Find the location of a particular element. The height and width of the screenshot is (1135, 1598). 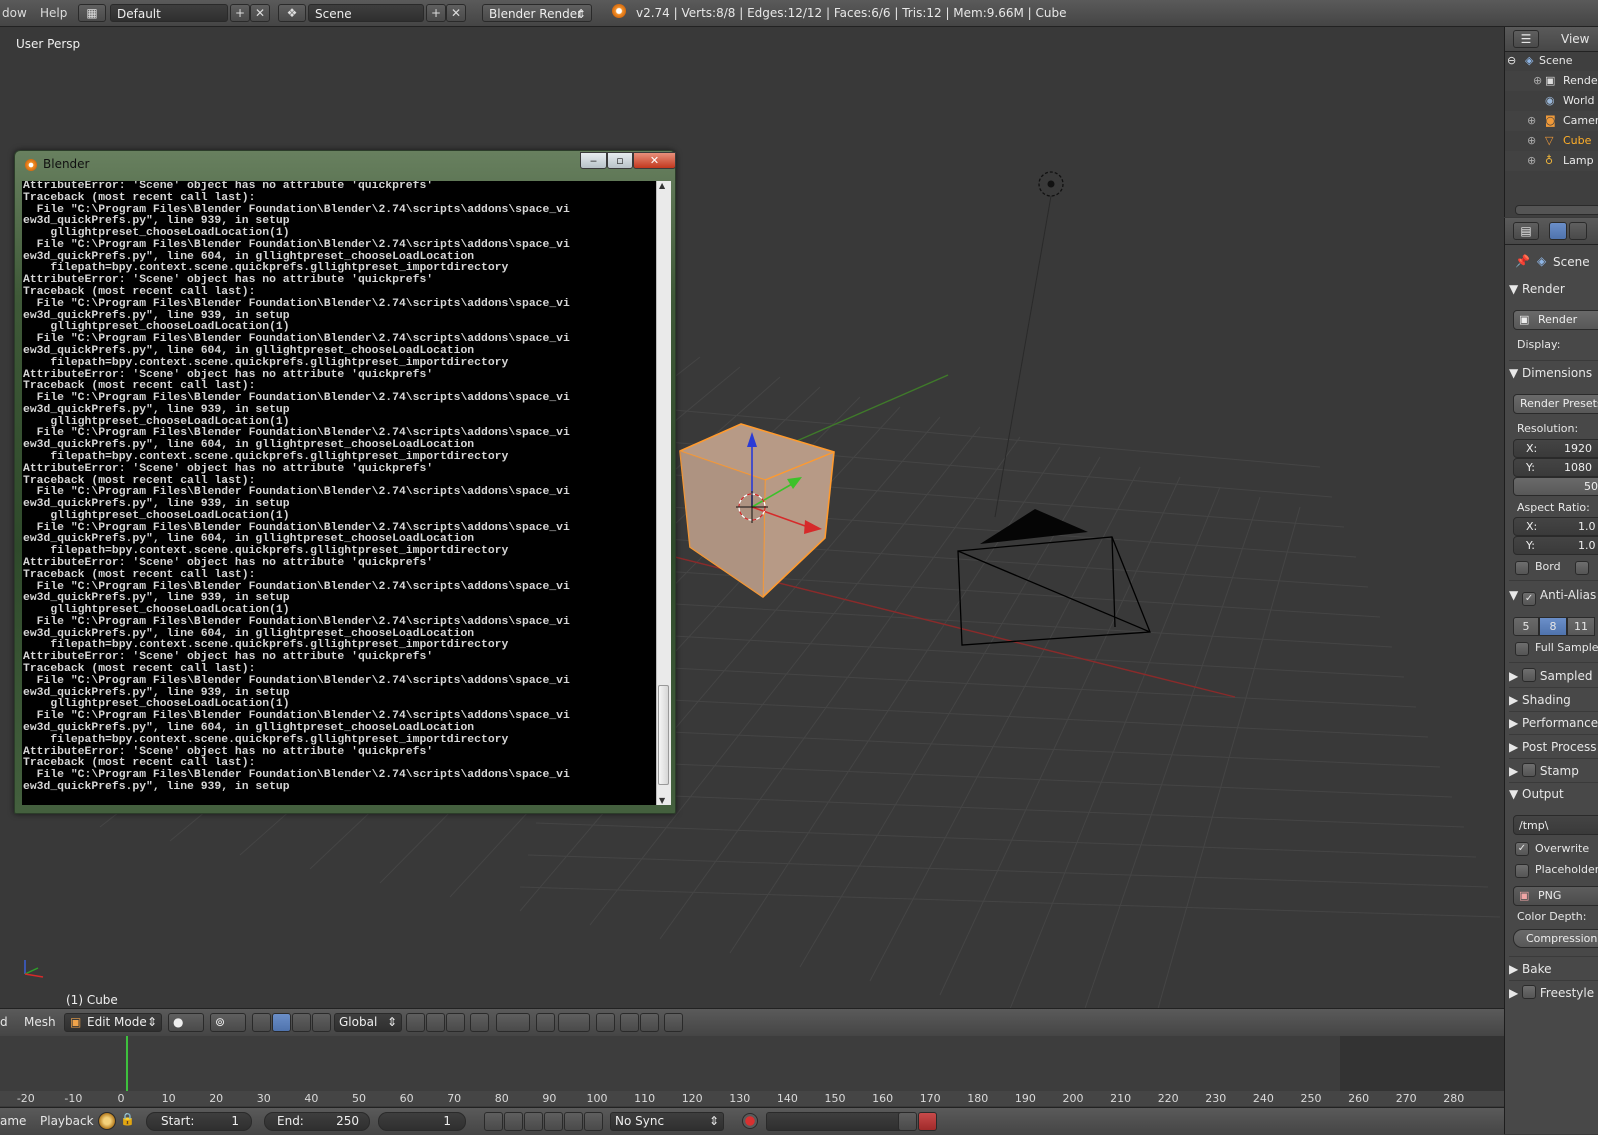

active-keying-set-field is located at coordinates (841, 1121).